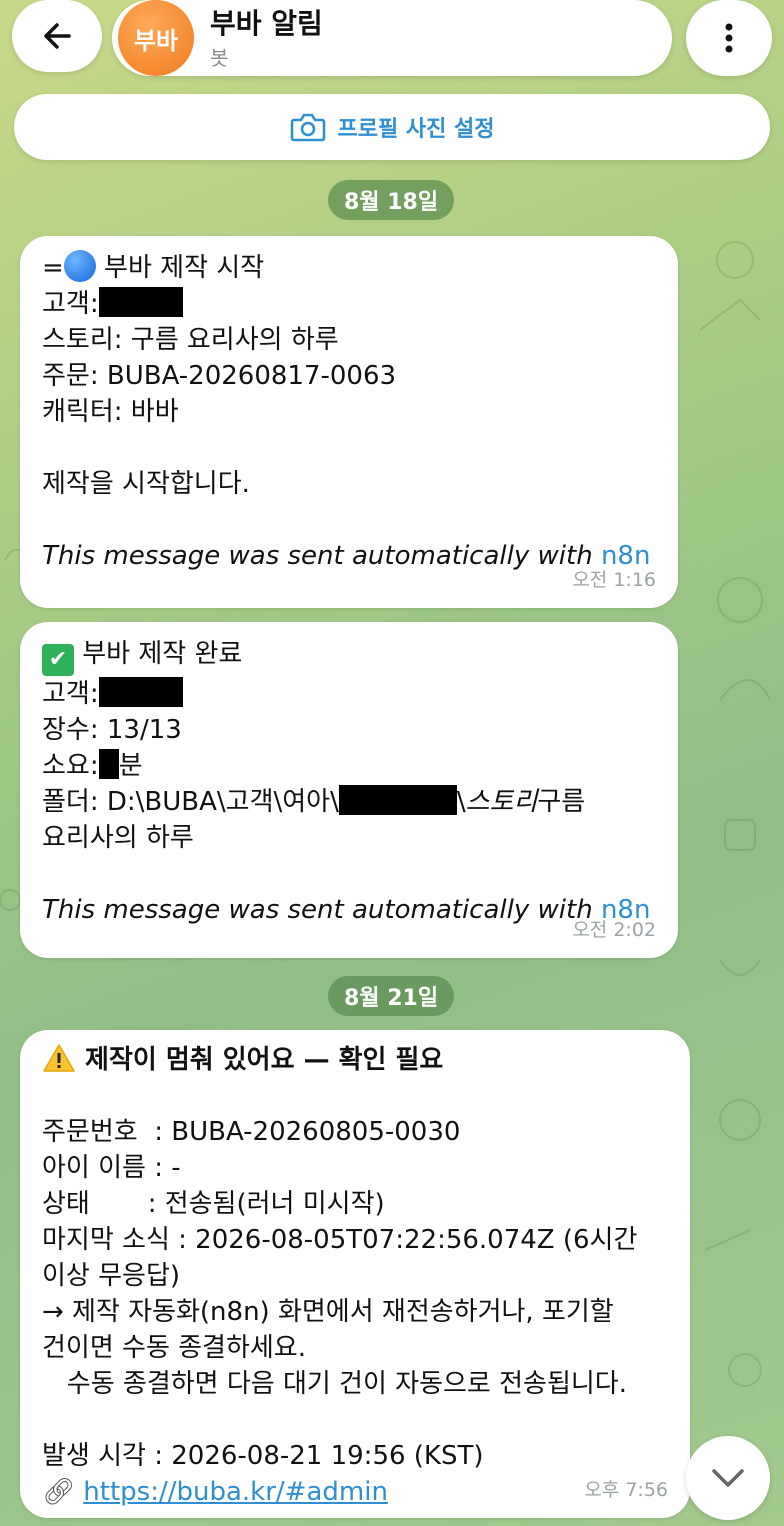 The height and width of the screenshot is (1526, 784). I want to click on message-line: 요리사의 하루, so click(118, 838).